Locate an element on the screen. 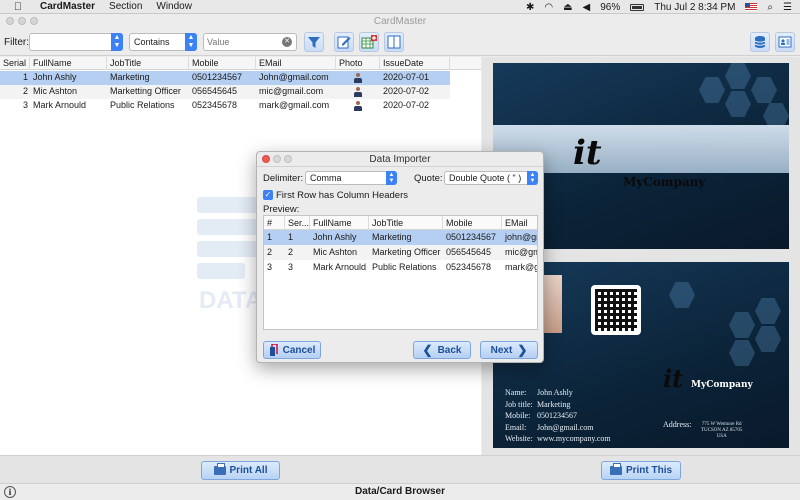 This screenshot has width=800, height=500. next-button: Next ❯ is located at coordinates (509, 350).